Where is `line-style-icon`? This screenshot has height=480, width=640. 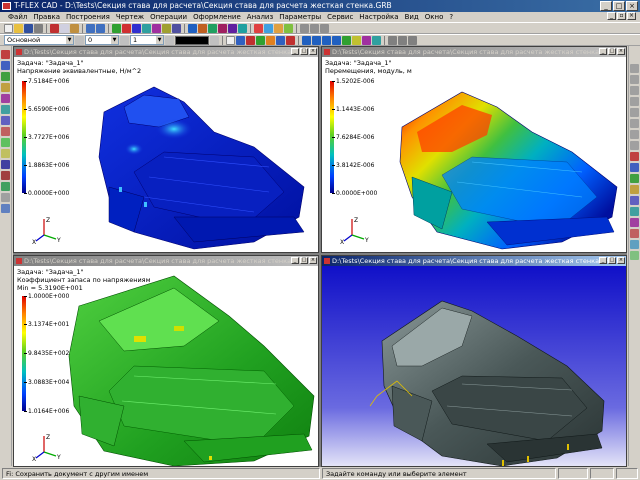
line-style-icon is located at coordinates (124, 40).